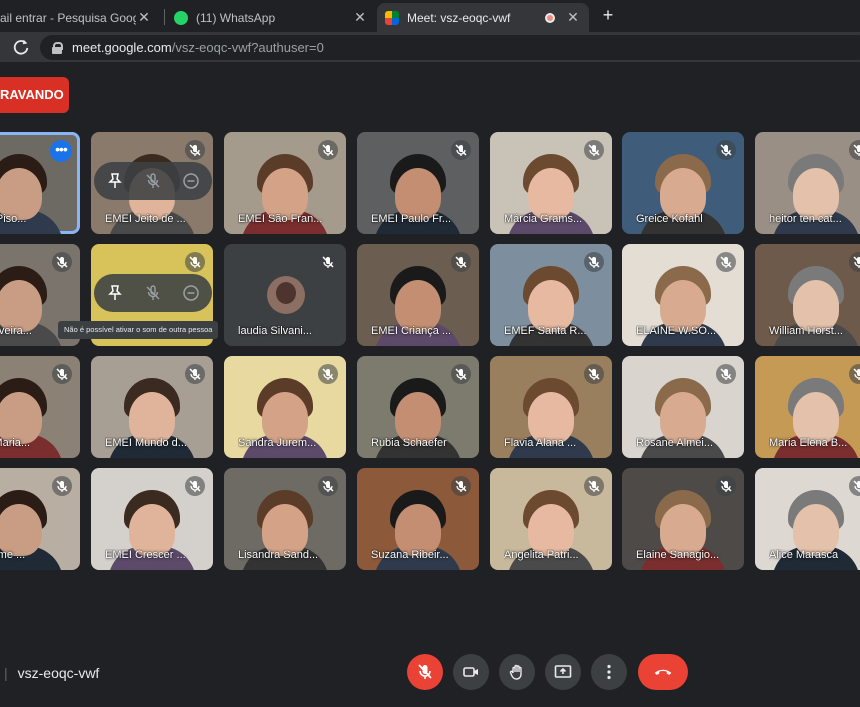 This screenshot has width=860, height=707. What do you see at coordinates (804, 555) in the screenshot?
I see `participant-name: Alice Marasca` at bounding box center [804, 555].